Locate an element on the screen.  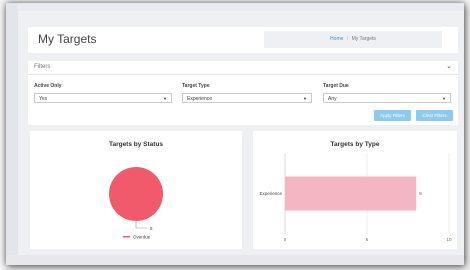
target-type-select: Experience ▼ is located at coordinates (247, 98).